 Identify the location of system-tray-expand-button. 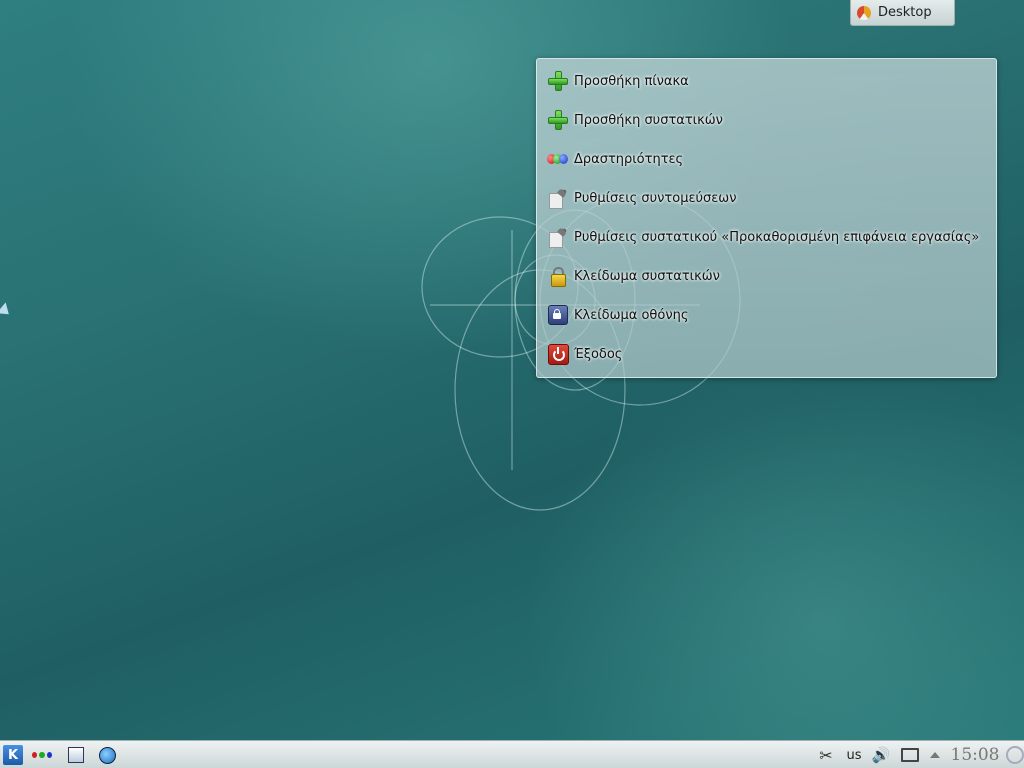
(935, 755).